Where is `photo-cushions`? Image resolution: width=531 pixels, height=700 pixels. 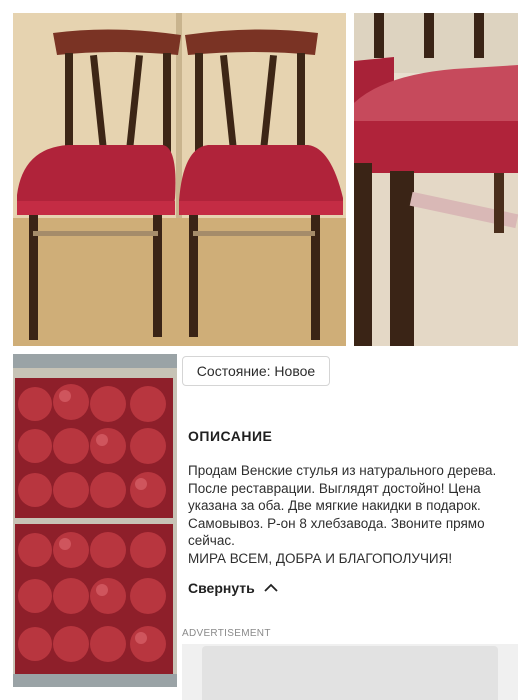
photo-cushions is located at coordinates (95, 520).